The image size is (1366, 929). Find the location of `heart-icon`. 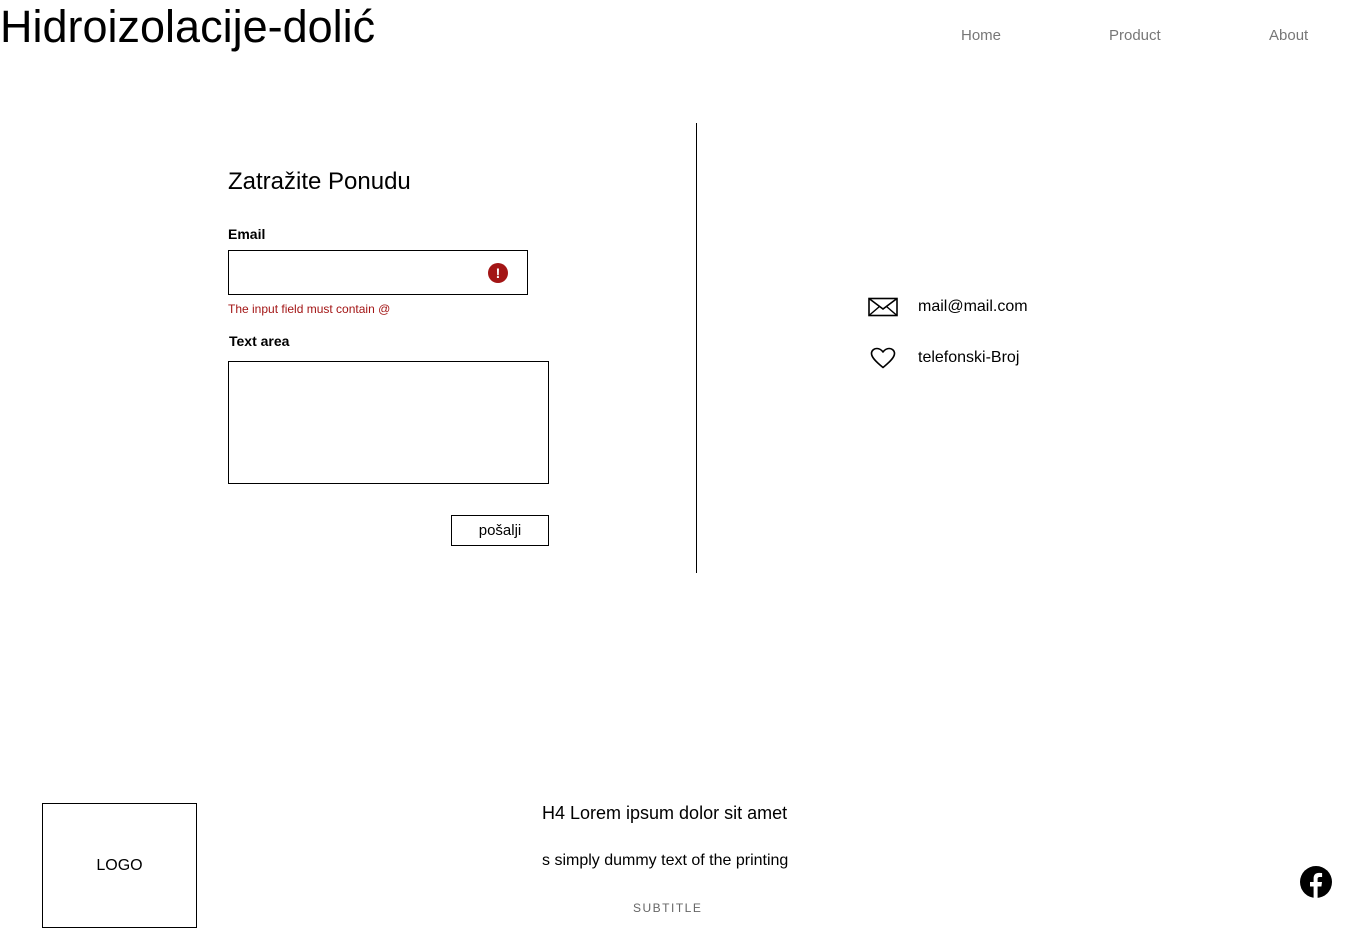

heart-icon is located at coordinates (883, 360).